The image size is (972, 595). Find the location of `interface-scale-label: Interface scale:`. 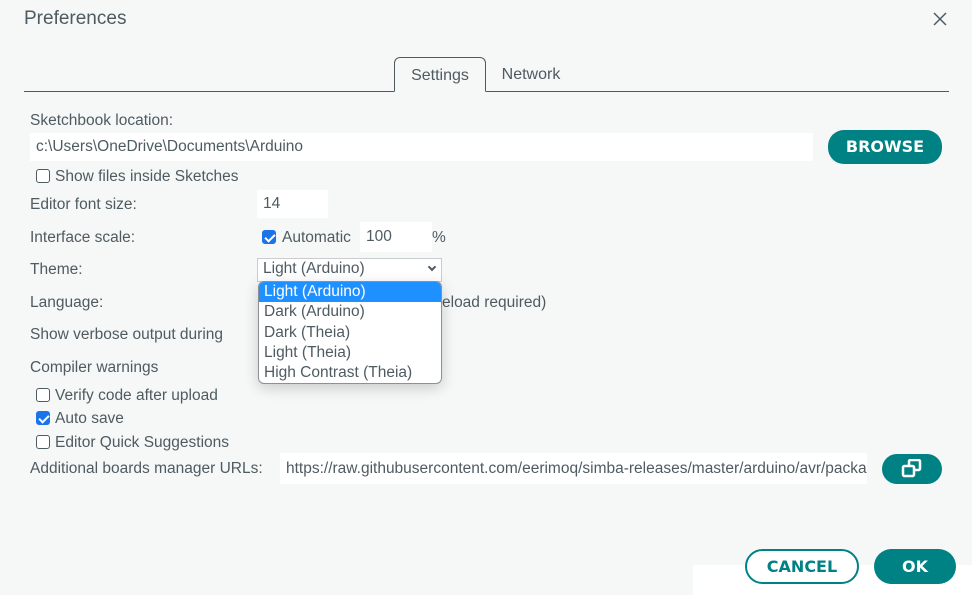

interface-scale-label: Interface scale: is located at coordinates (83, 237).